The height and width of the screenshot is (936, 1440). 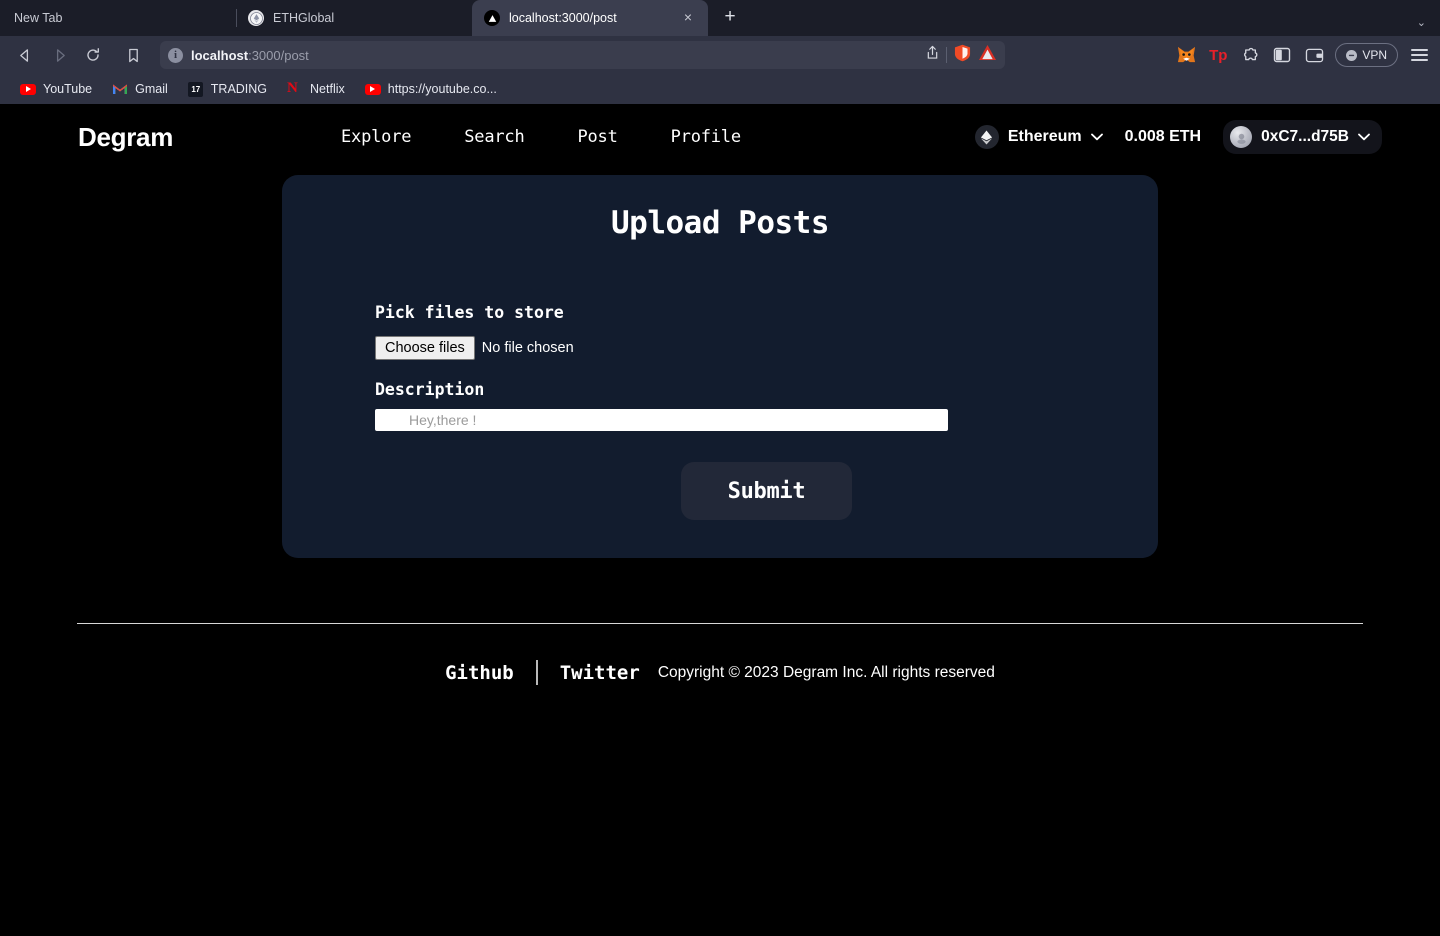 What do you see at coordinates (376, 137) in the screenshot?
I see `nav-item-explore: Explore` at bounding box center [376, 137].